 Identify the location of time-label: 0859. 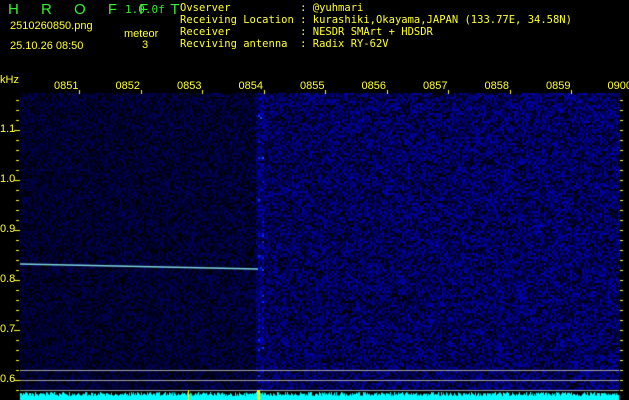
(558, 86).